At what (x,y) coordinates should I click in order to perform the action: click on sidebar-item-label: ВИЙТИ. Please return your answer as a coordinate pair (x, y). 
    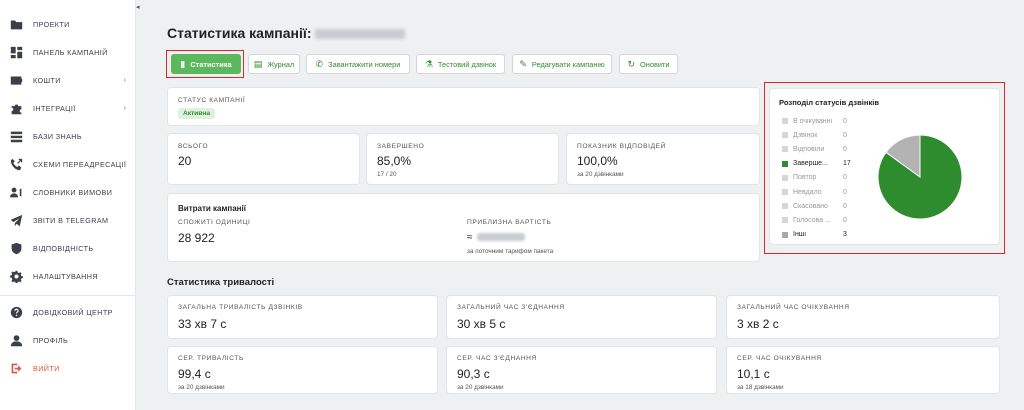
    Looking at the image, I should click on (46, 368).